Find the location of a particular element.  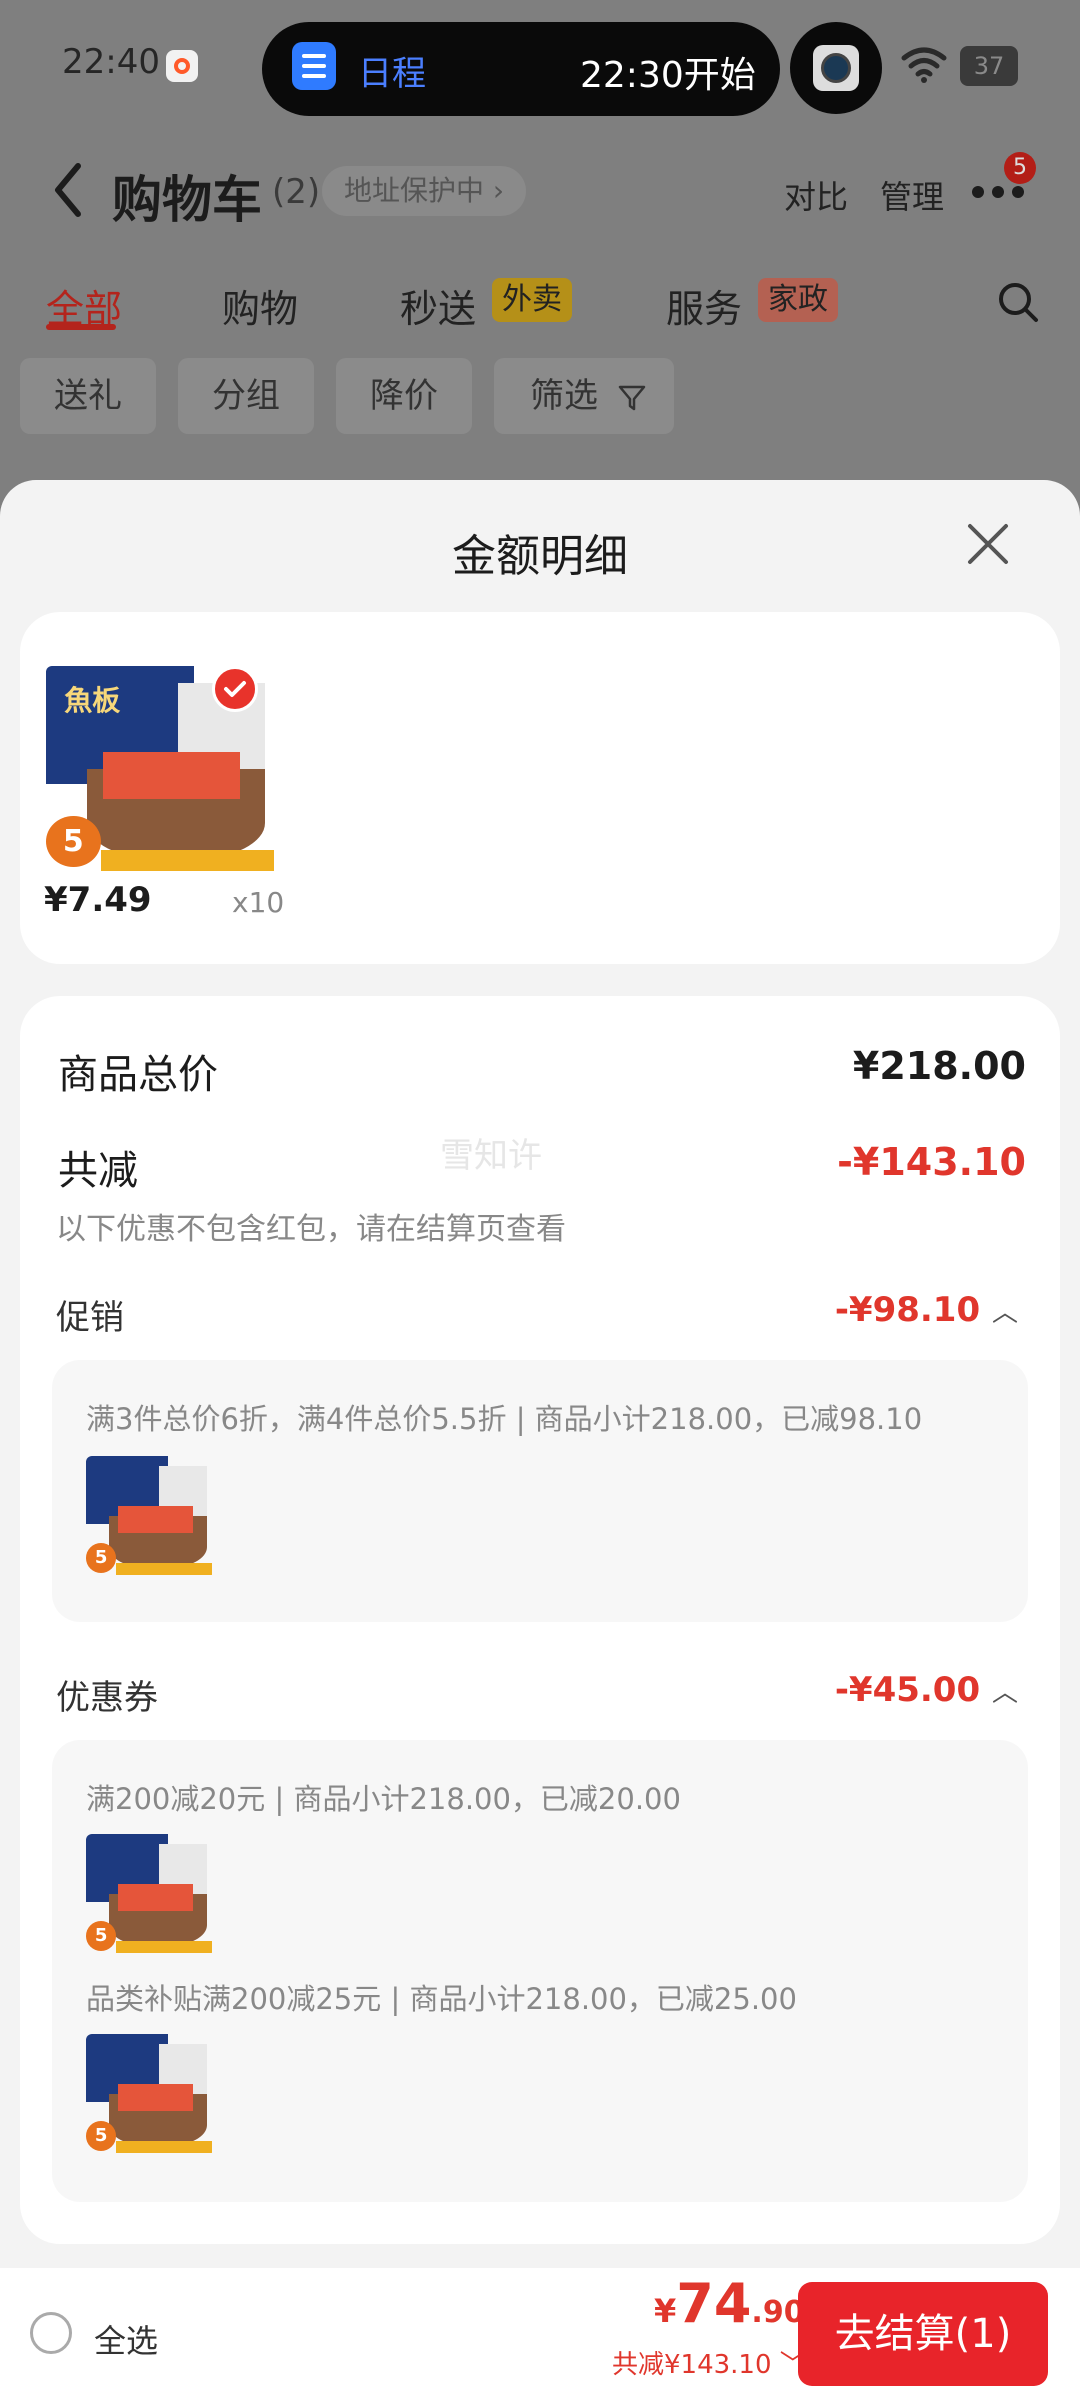

total-payable: ¥74.90 is located at coordinates (729, 2303).